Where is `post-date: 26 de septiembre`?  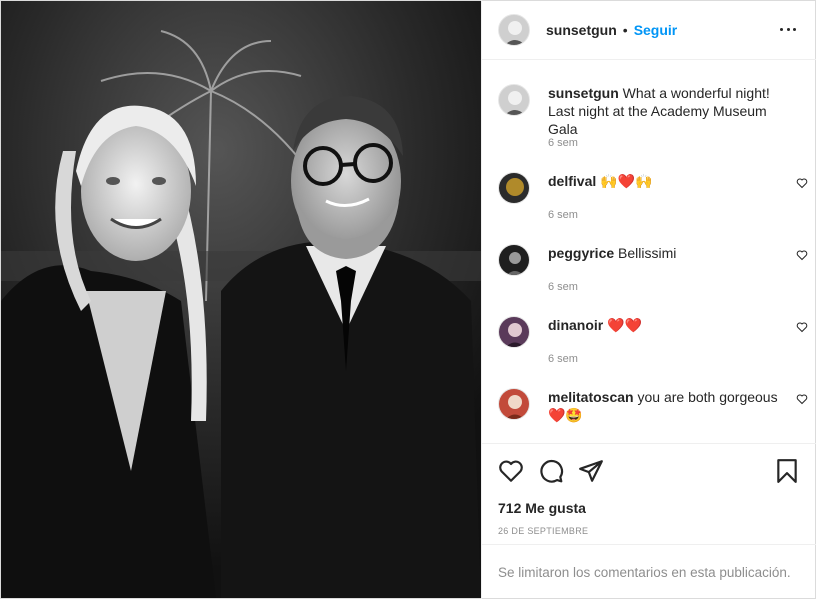 post-date: 26 de septiembre is located at coordinates (543, 531).